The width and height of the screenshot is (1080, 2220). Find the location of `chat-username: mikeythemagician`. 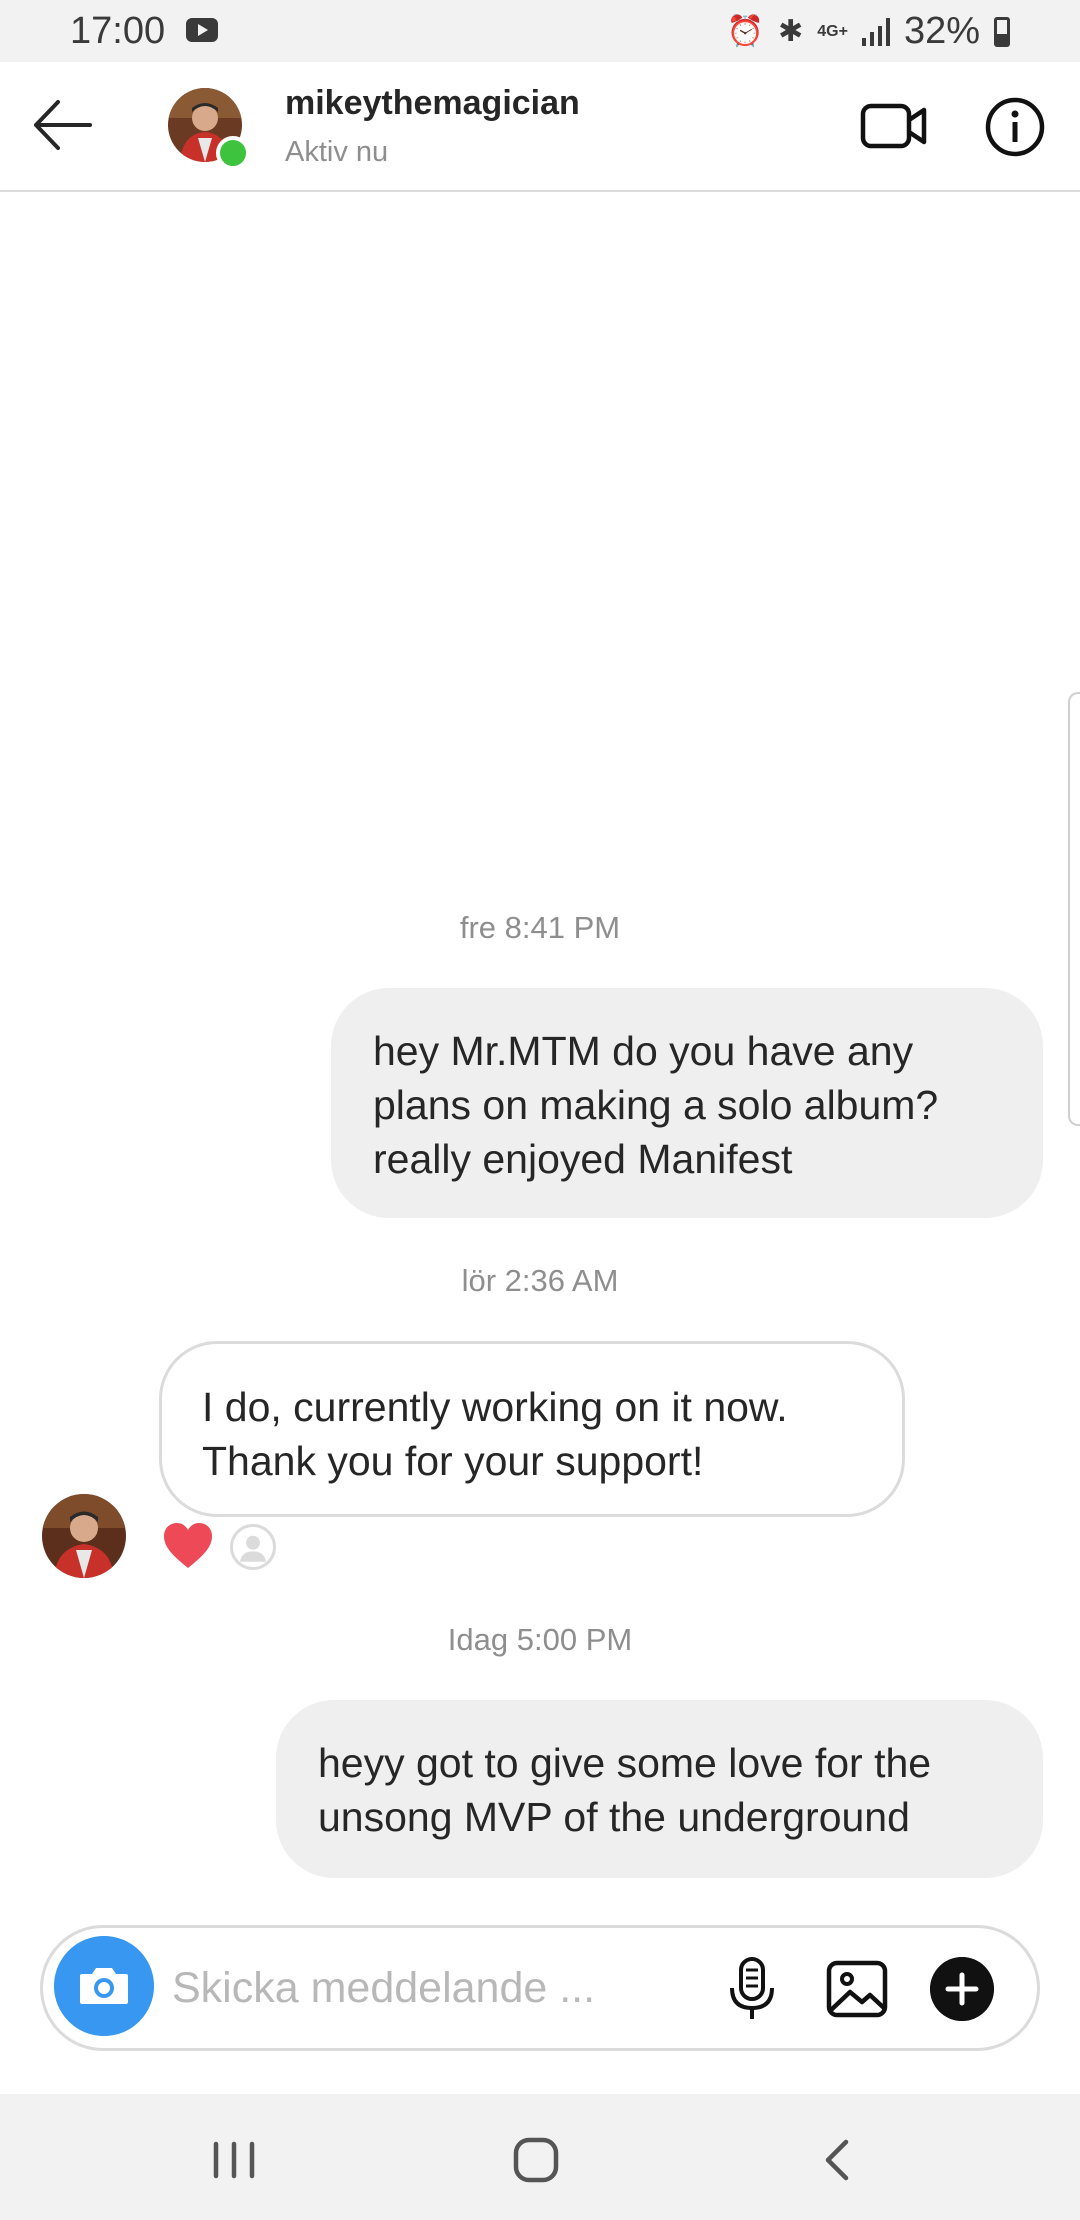

chat-username: mikeythemagician is located at coordinates (432, 103).